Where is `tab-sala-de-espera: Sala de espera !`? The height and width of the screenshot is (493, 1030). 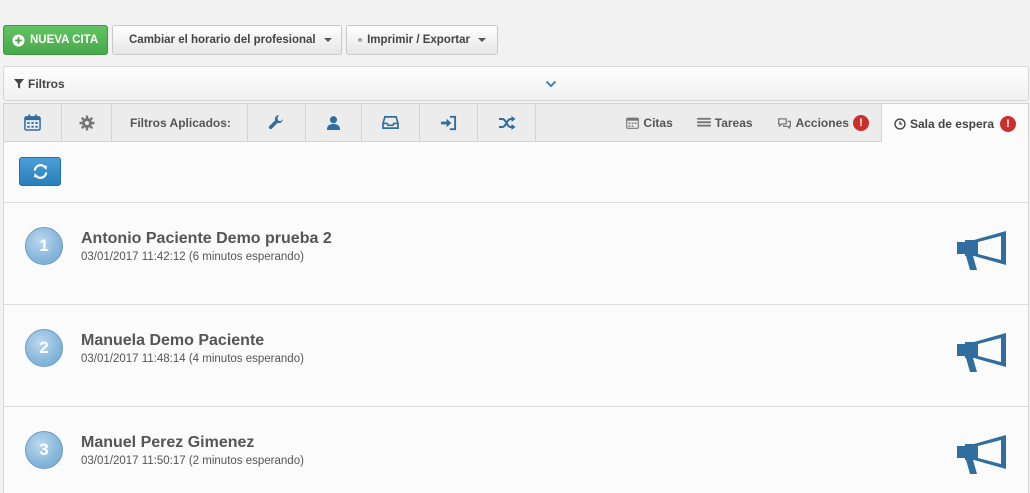 tab-sala-de-espera: Sala de espera ! is located at coordinates (954, 124).